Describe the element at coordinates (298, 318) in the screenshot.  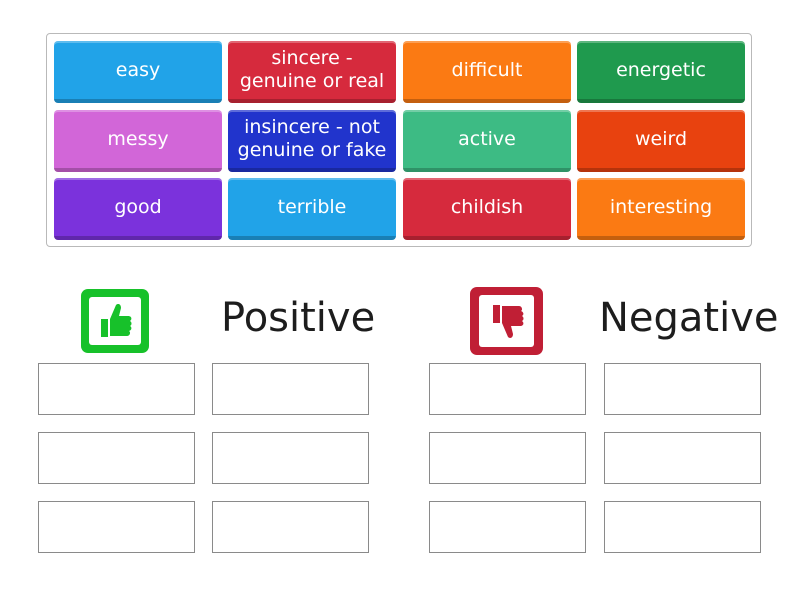
I see `positive-group-title: Positive` at that location.